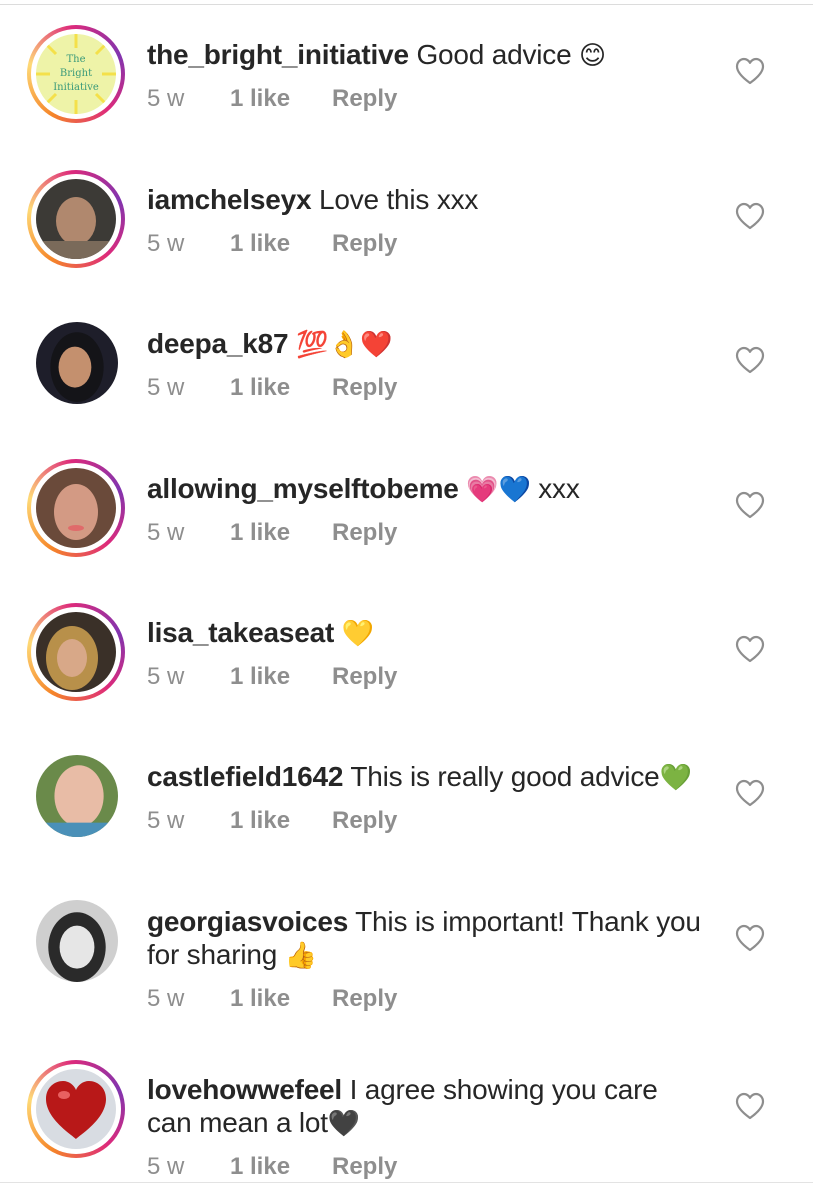  I want to click on comment-text: lisa_takeaseat 💛, so click(427, 633).